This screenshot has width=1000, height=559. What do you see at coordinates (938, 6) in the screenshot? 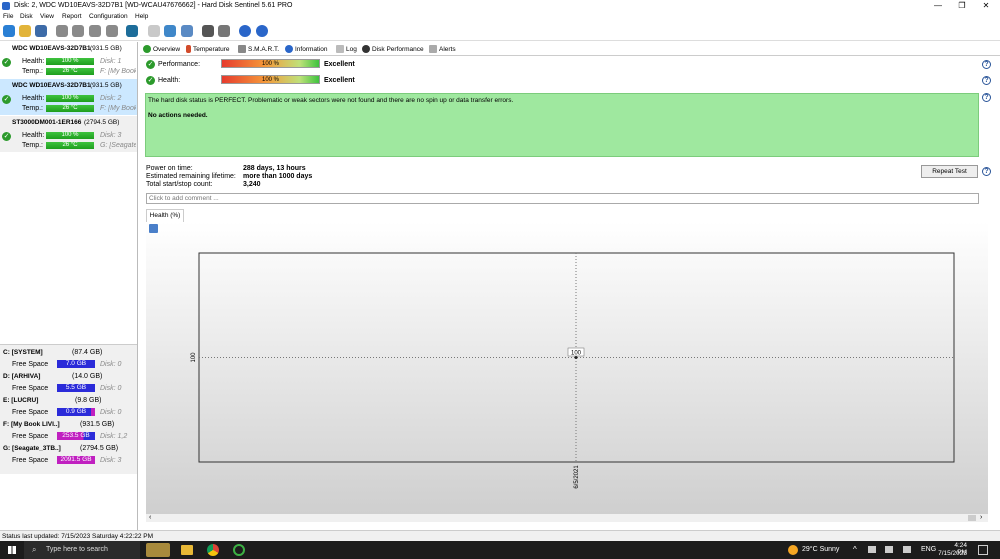
I see `minimize-button: —` at bounding box center [938, 6].